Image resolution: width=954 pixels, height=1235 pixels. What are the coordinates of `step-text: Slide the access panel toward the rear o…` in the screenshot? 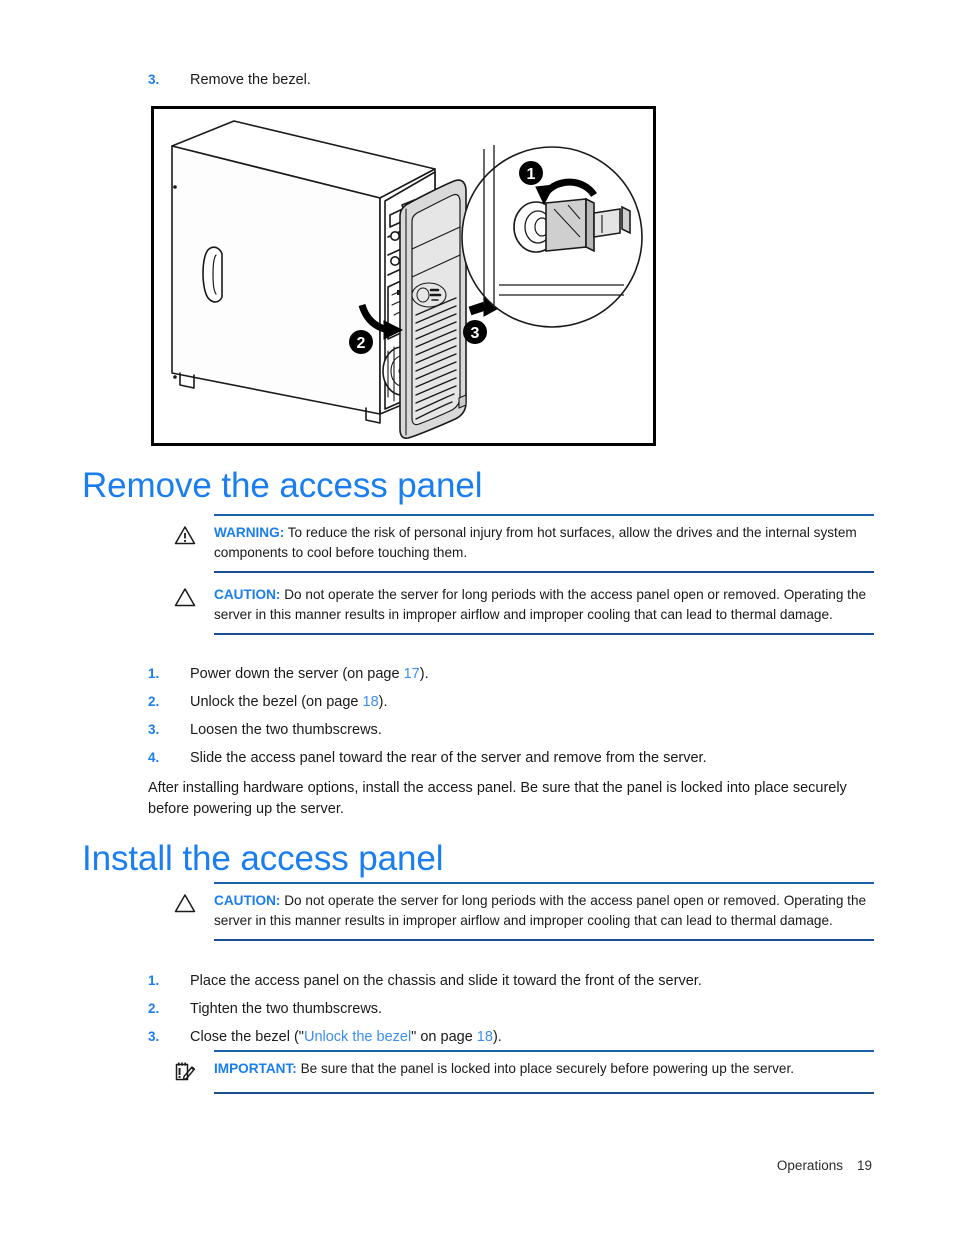 It's located at (448, 758).